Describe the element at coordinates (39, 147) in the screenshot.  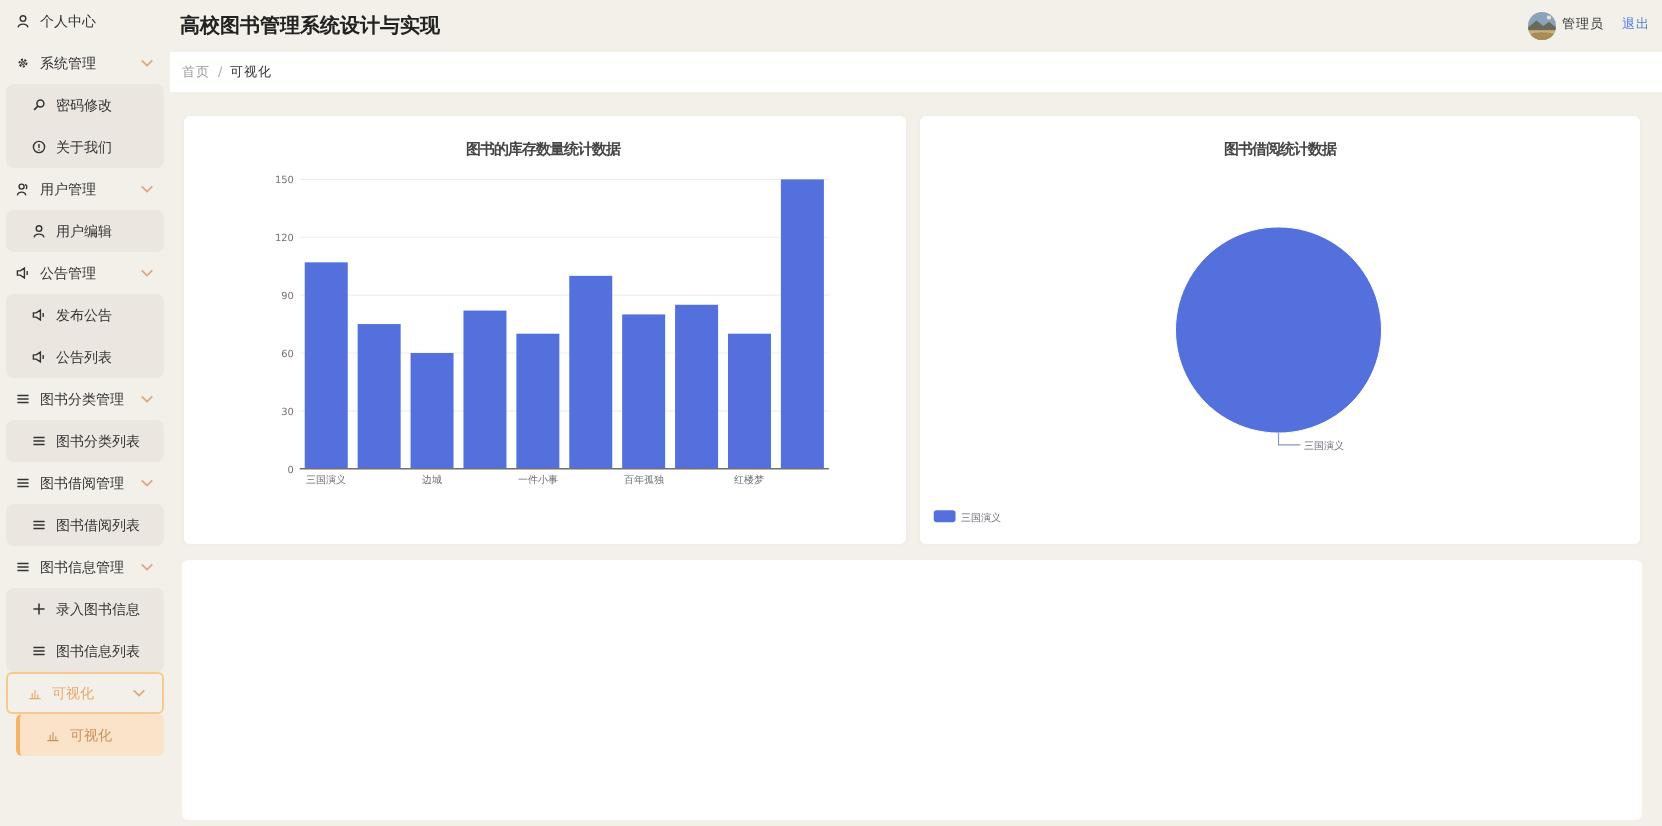
I see `info-icon` at that location.